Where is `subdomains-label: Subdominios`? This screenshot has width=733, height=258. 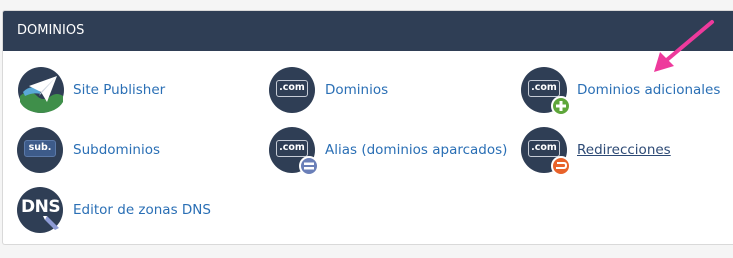
subdomains-label: Subdominios is located at coordinates (117, 150).